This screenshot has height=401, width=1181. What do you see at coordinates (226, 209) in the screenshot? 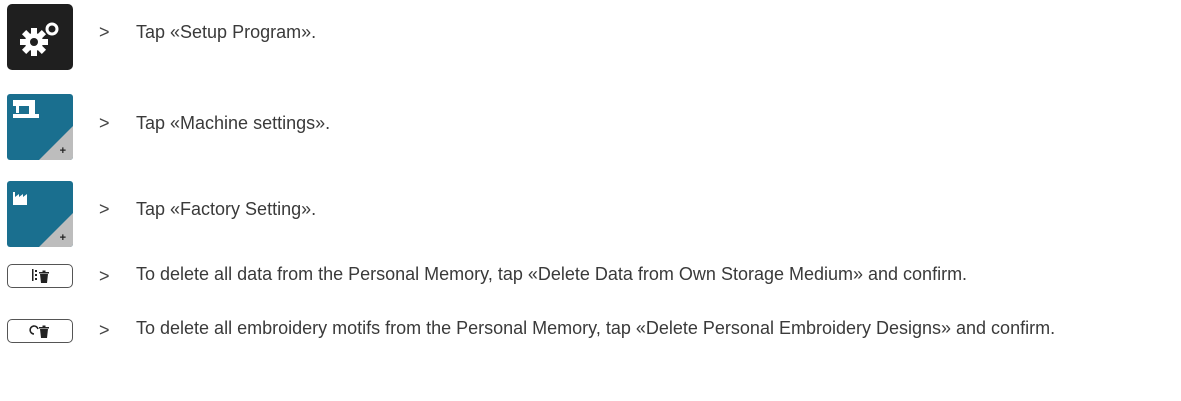
I see `step-text: Tap «Factory Setting».` at bounding box center [226, 209].